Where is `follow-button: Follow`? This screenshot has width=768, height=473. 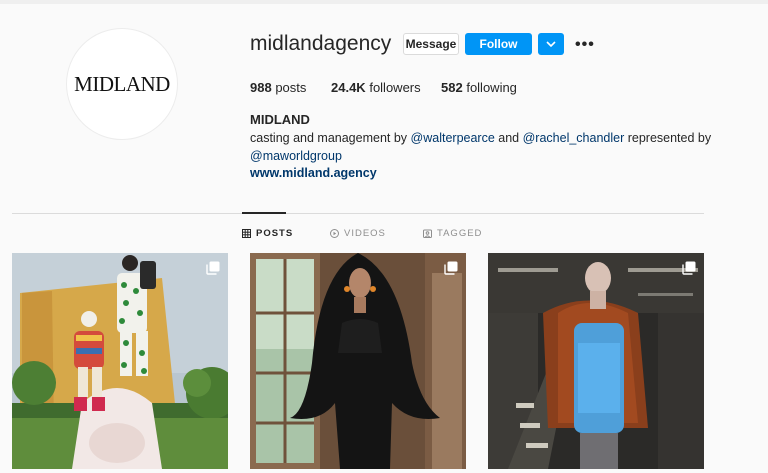 follow-button: Follow is located at coordinates (498, 44).